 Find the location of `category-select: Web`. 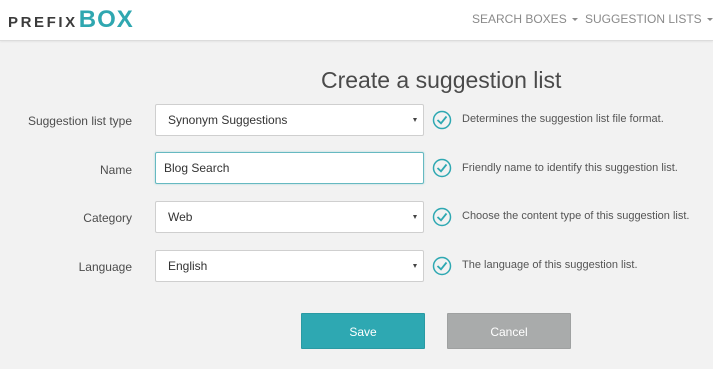

category-select: Web is located at coordinates (289, 217).